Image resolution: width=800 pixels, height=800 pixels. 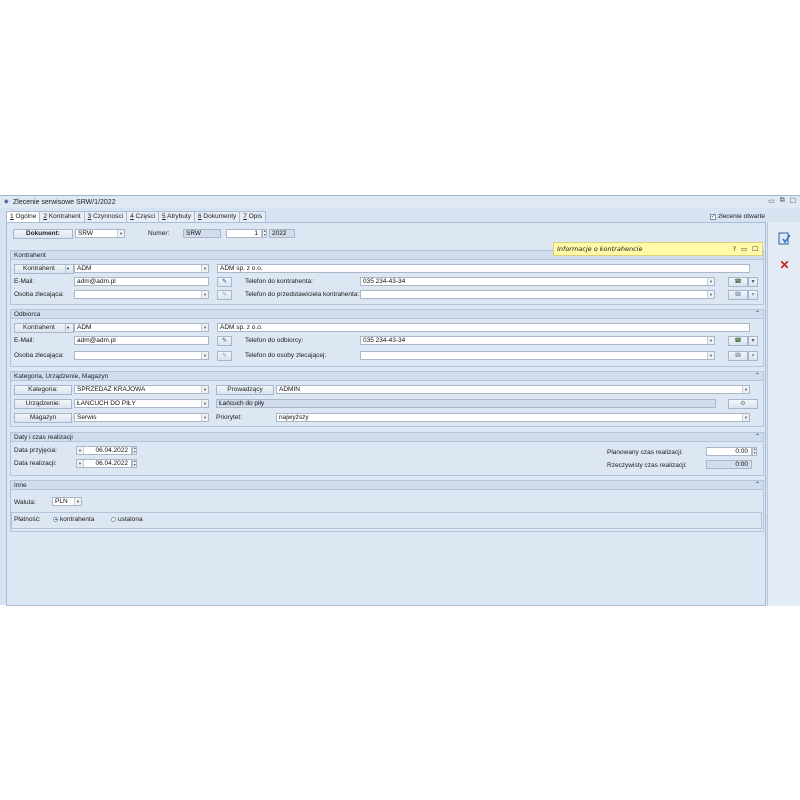 What do you see at coordinates (43, 234) in the screenshot?
I see `dokument-button: Dokument:` at bounding box center [43, 234].